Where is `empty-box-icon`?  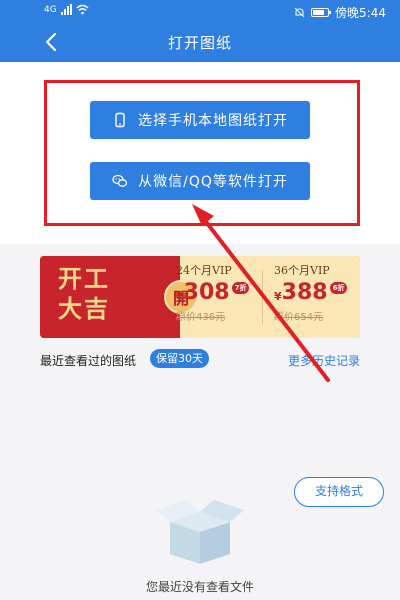
empty-box-icon is located at coordinates (200, 532).